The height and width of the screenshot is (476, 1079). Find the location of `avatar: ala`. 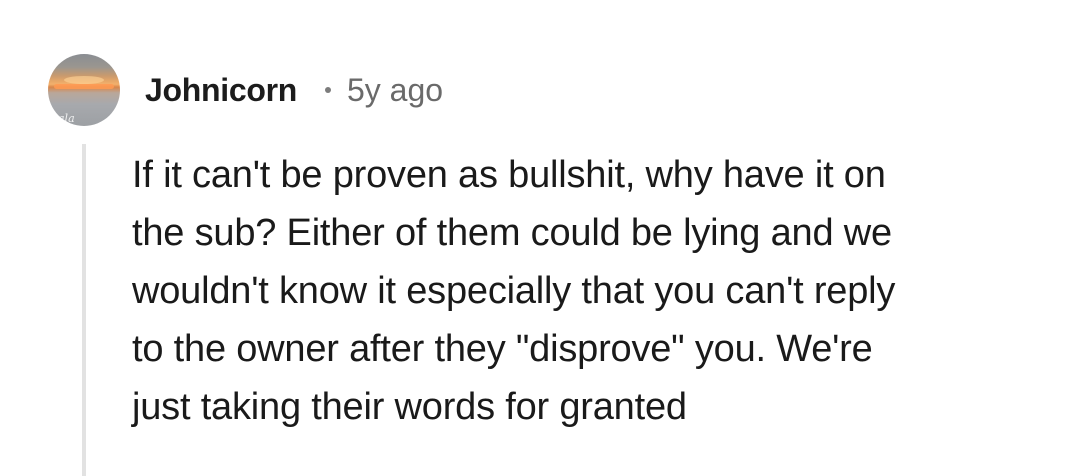

avatar: ala is located at coordinates (84, 90).